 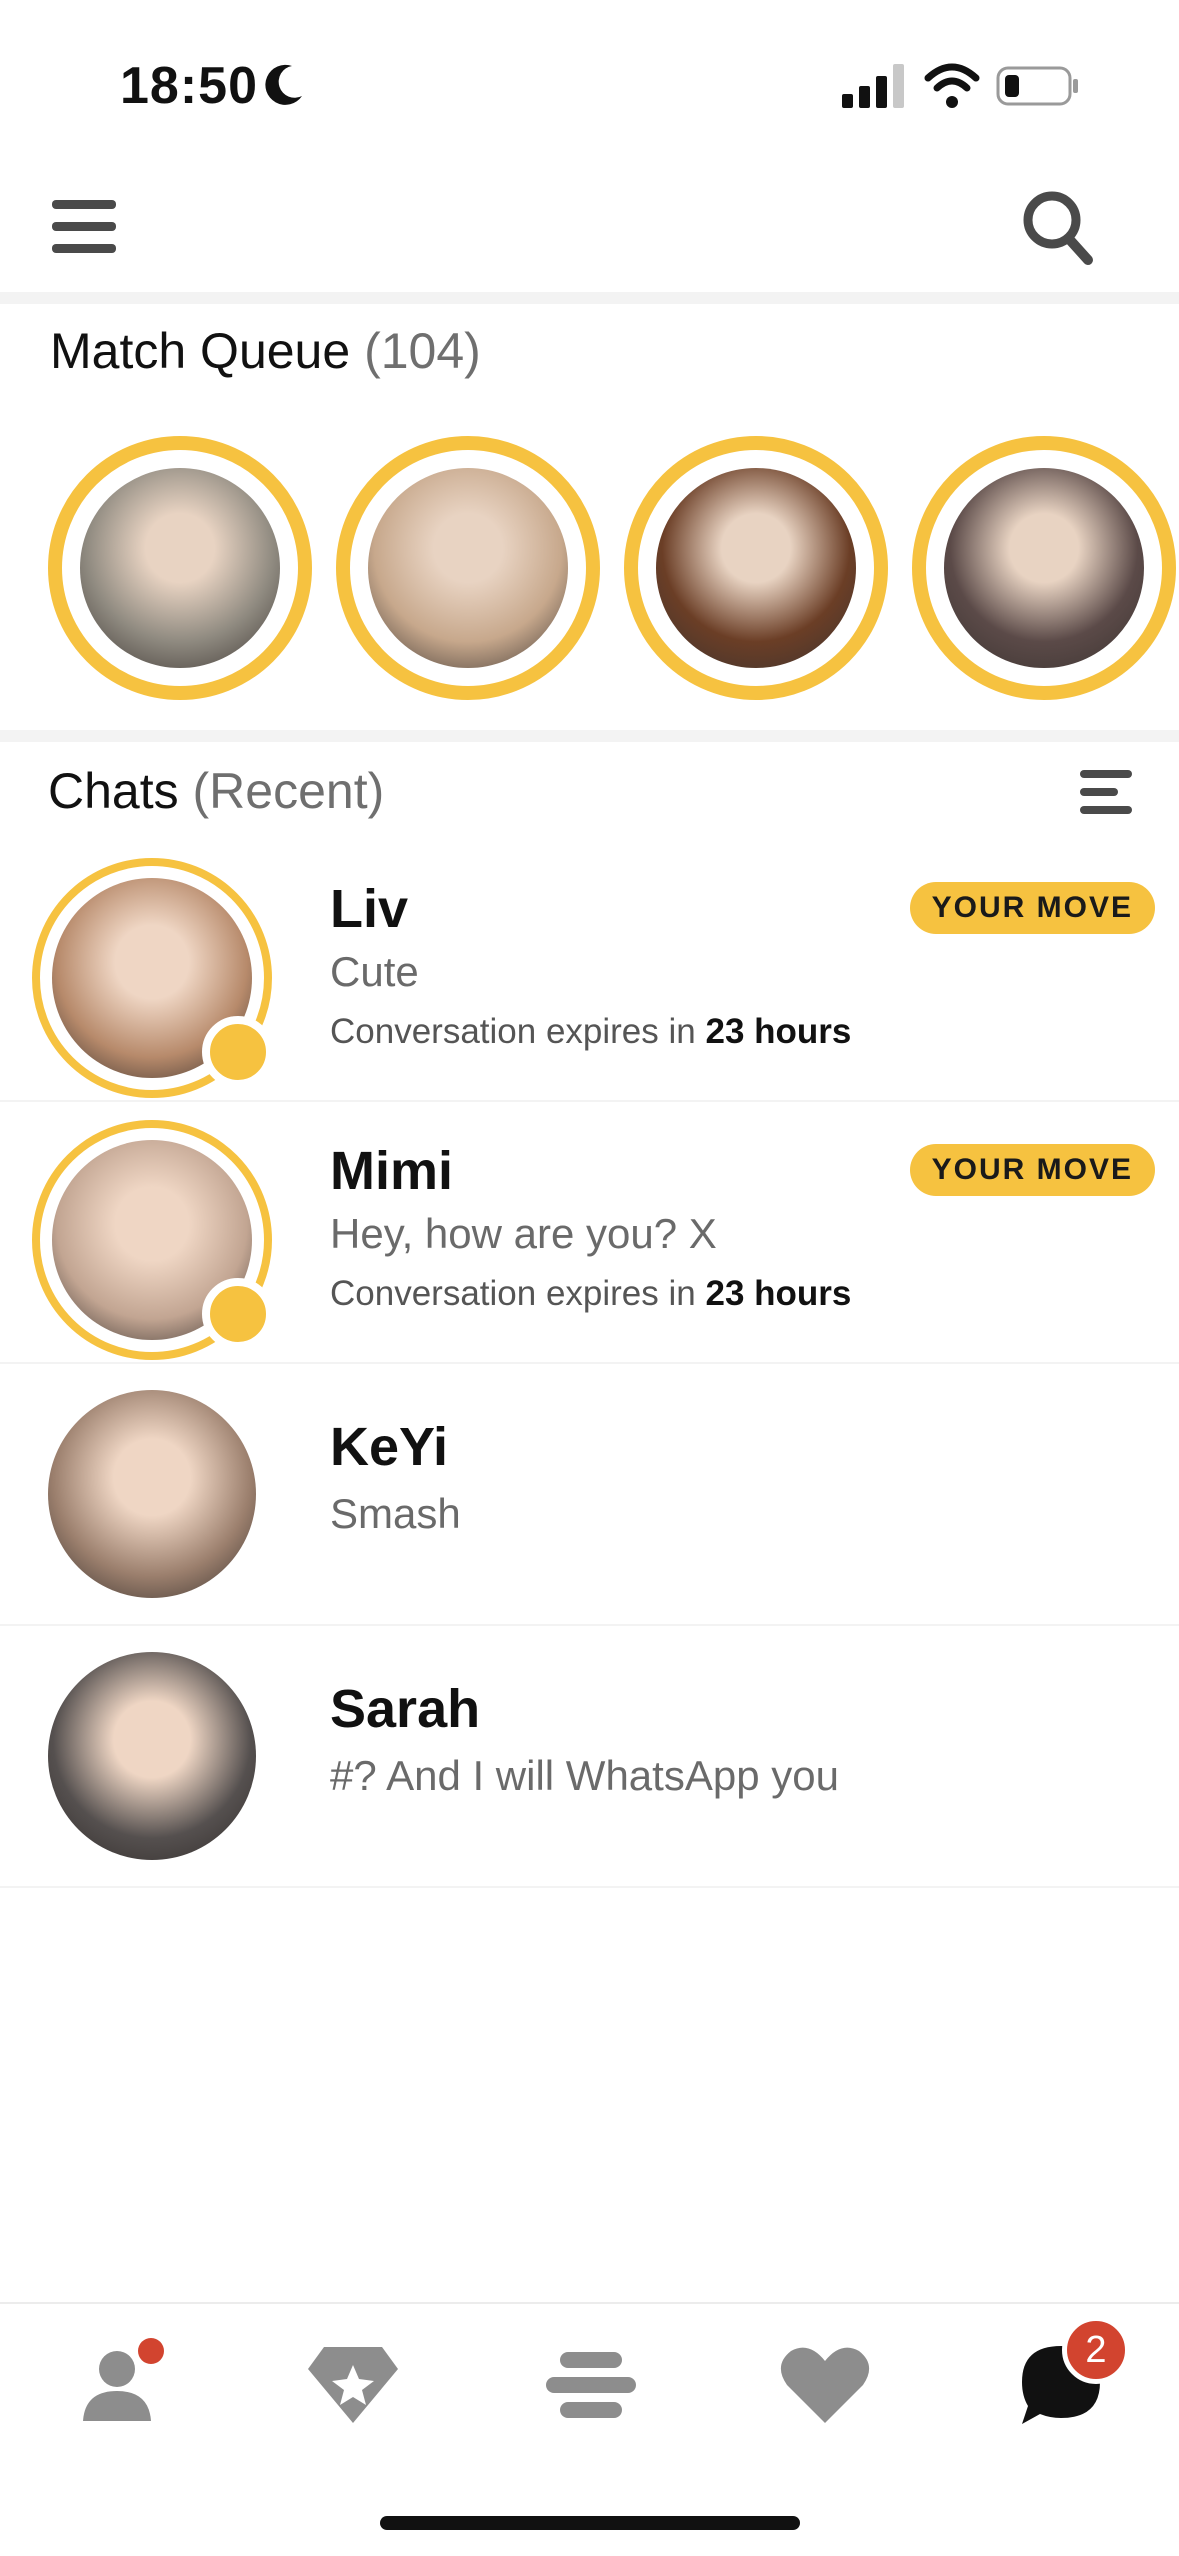 What do you see at coordinates (389, 1447) in the screenshot?
I see `chat-name: KeYi` at bounding box center [389, 1447].